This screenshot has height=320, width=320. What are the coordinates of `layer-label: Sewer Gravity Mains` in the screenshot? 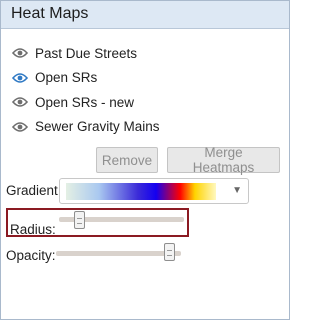 It's located at (97, 127).